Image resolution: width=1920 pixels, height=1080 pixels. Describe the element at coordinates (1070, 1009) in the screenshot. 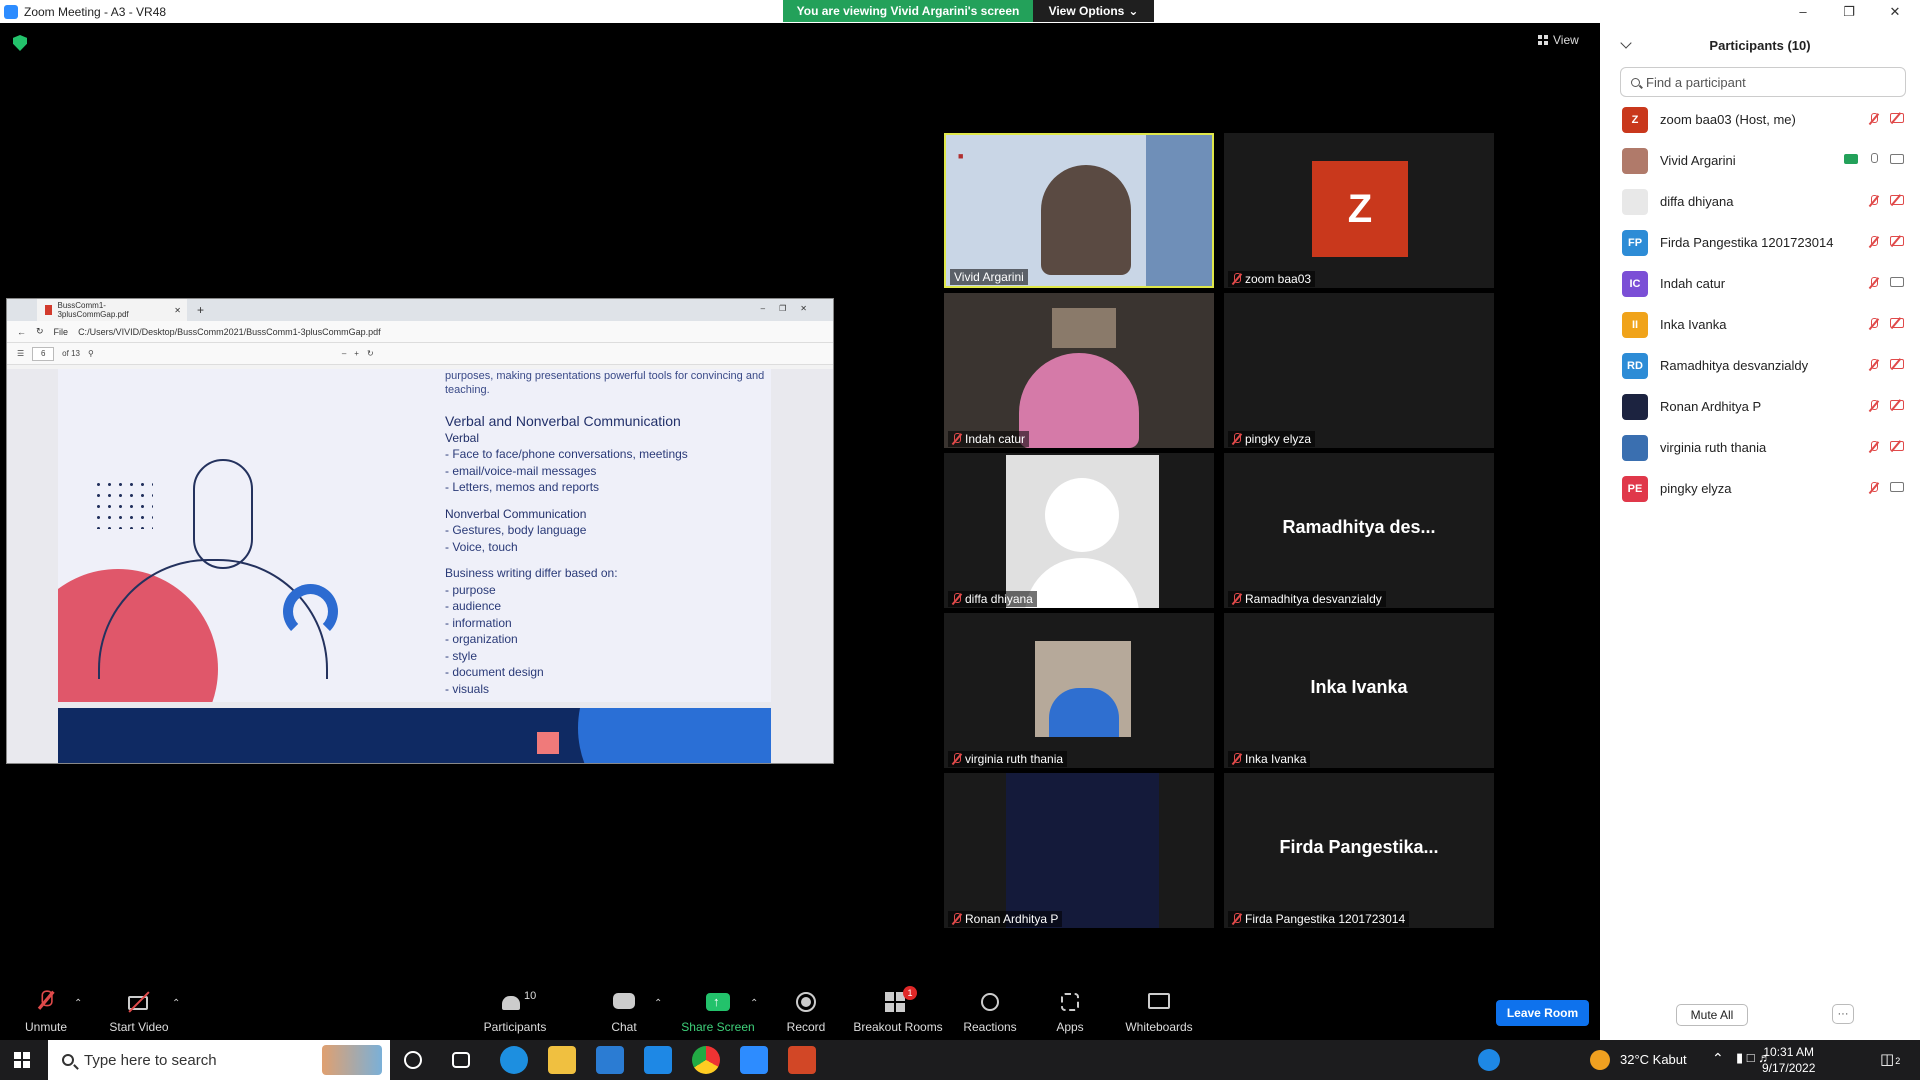

I see `apps-button: Apps` at that location.